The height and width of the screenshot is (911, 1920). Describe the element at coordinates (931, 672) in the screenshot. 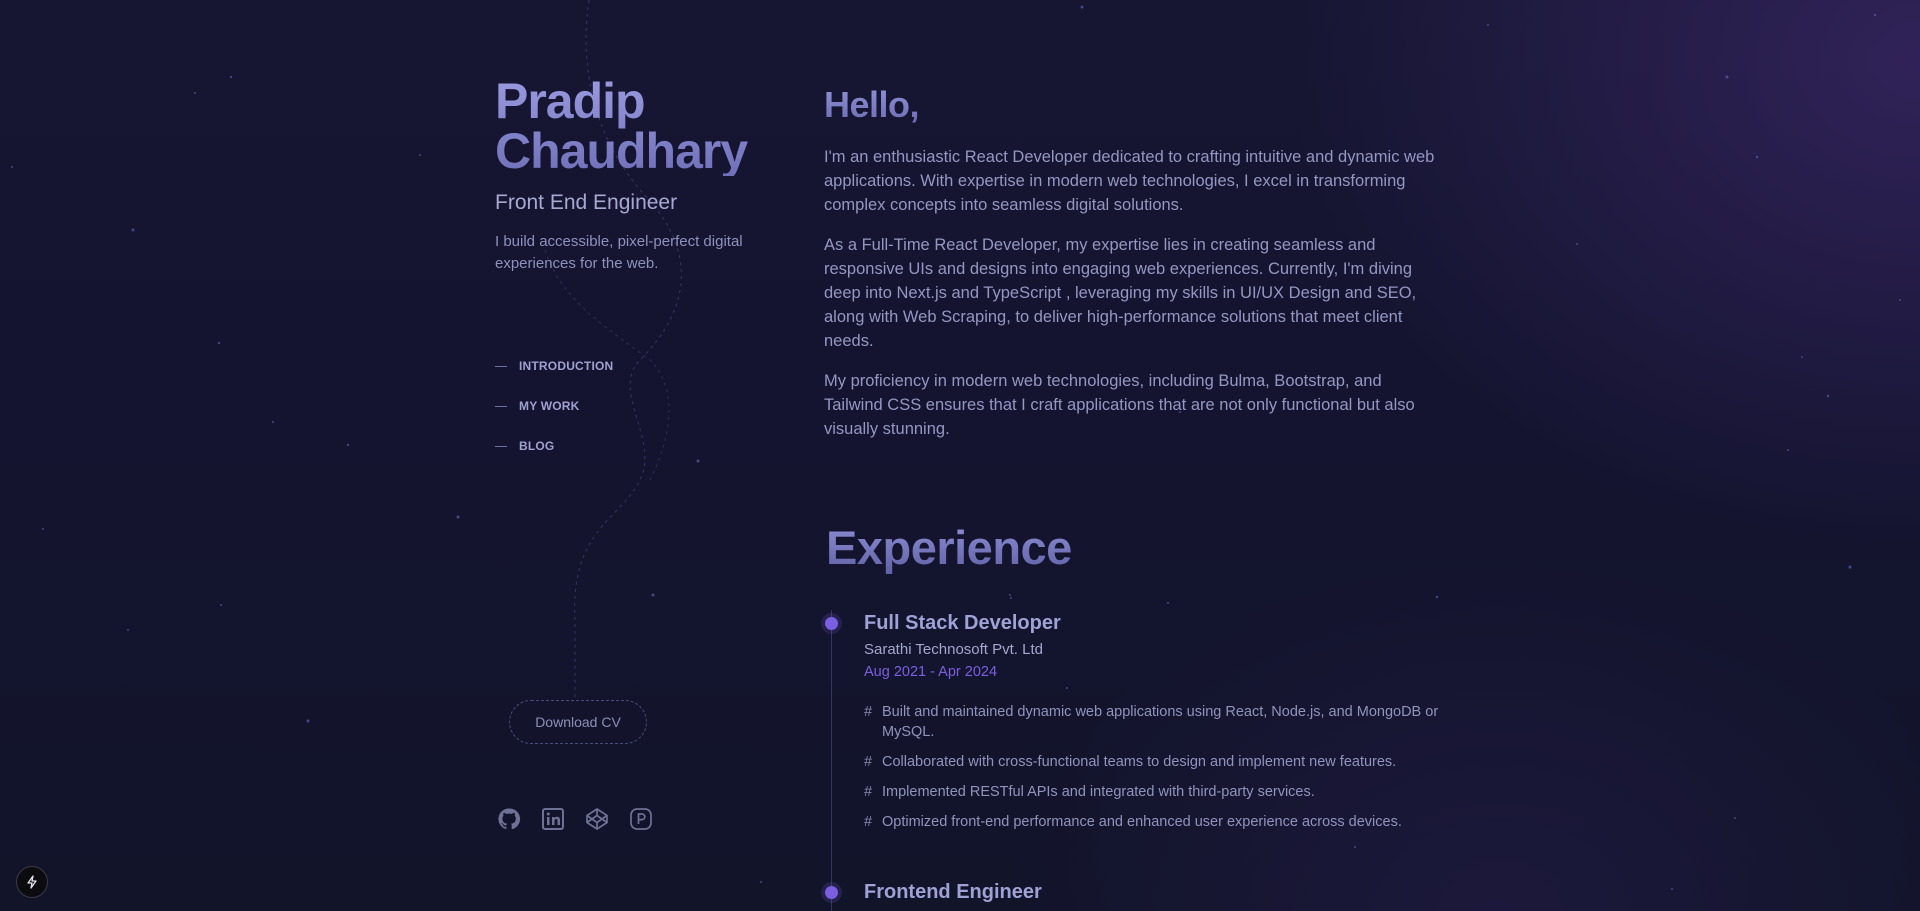

I see `job-dates: Aug 2021 - Apr 2024` at that location.